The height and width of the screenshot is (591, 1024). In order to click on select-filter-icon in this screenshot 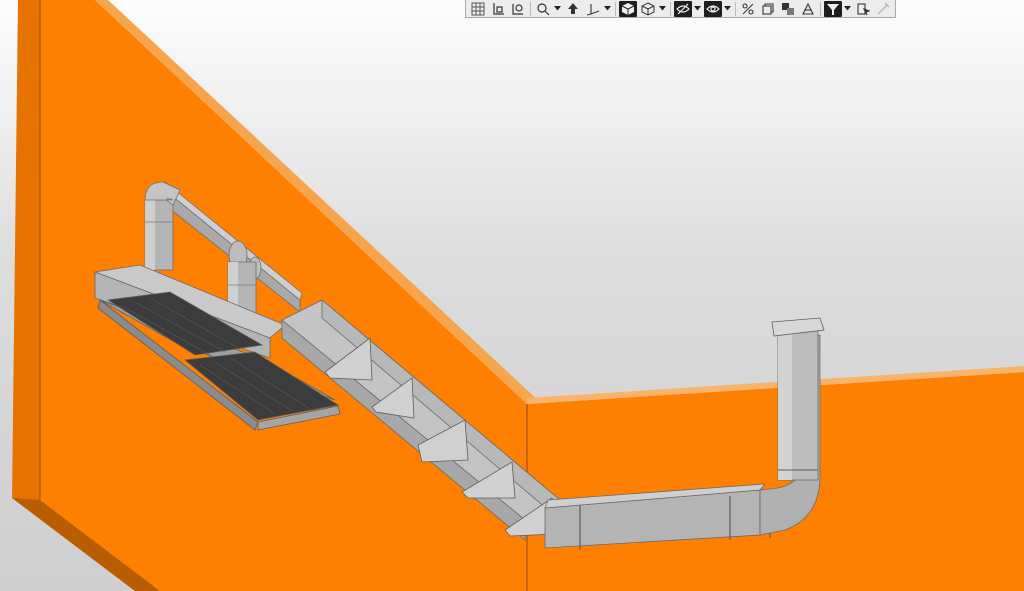, I will do `click(863, 9)`.